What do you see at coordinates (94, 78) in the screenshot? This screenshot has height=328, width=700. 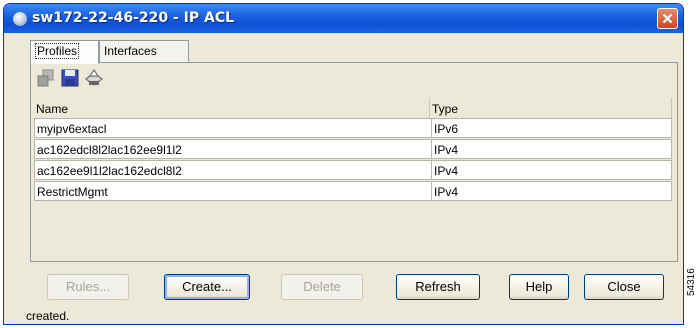 I see `print-icon` at bounding box center [94, 78].